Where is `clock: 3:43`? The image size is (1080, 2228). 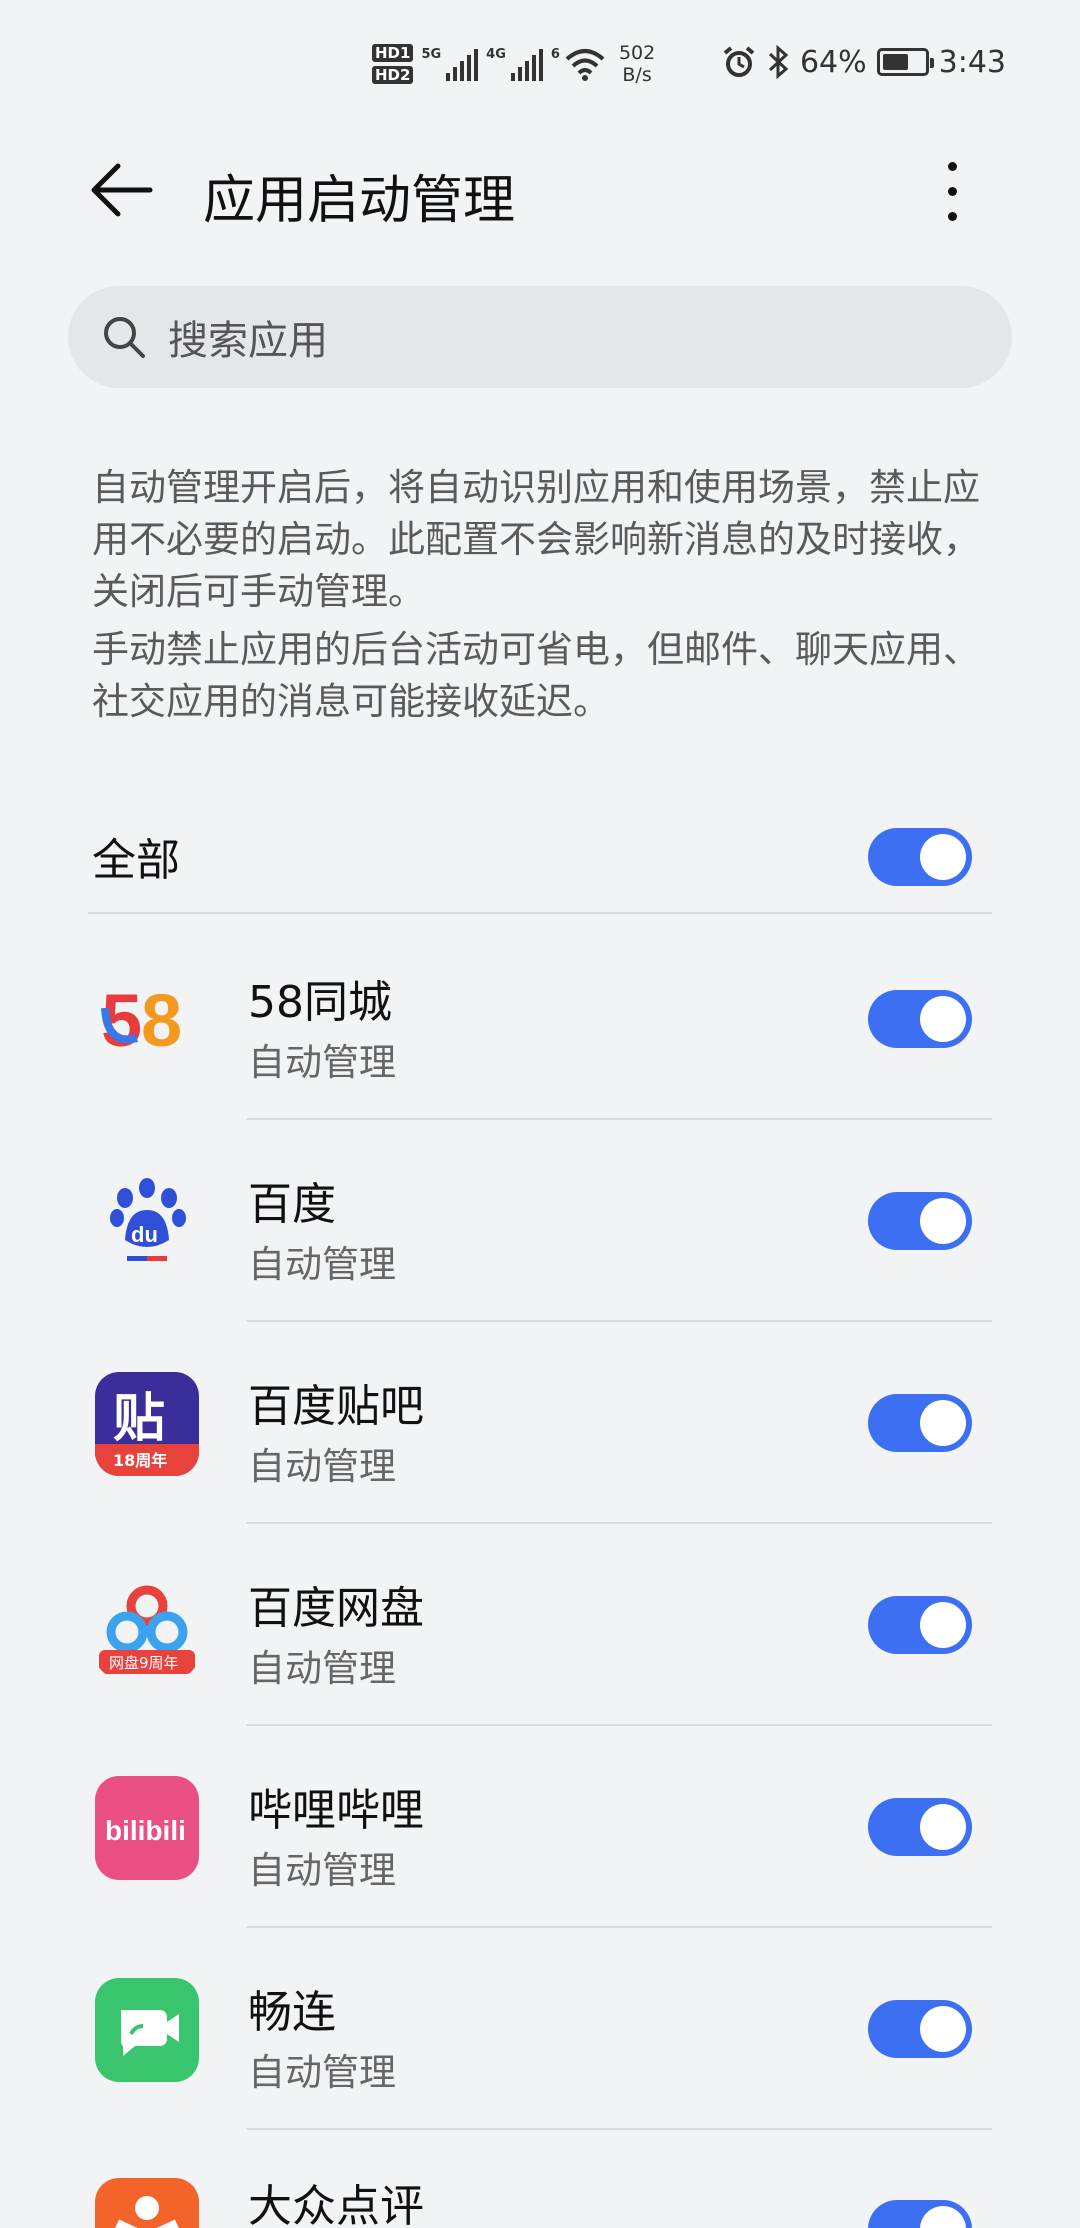 clock: 3:43 is located at coordinates (972, 62).